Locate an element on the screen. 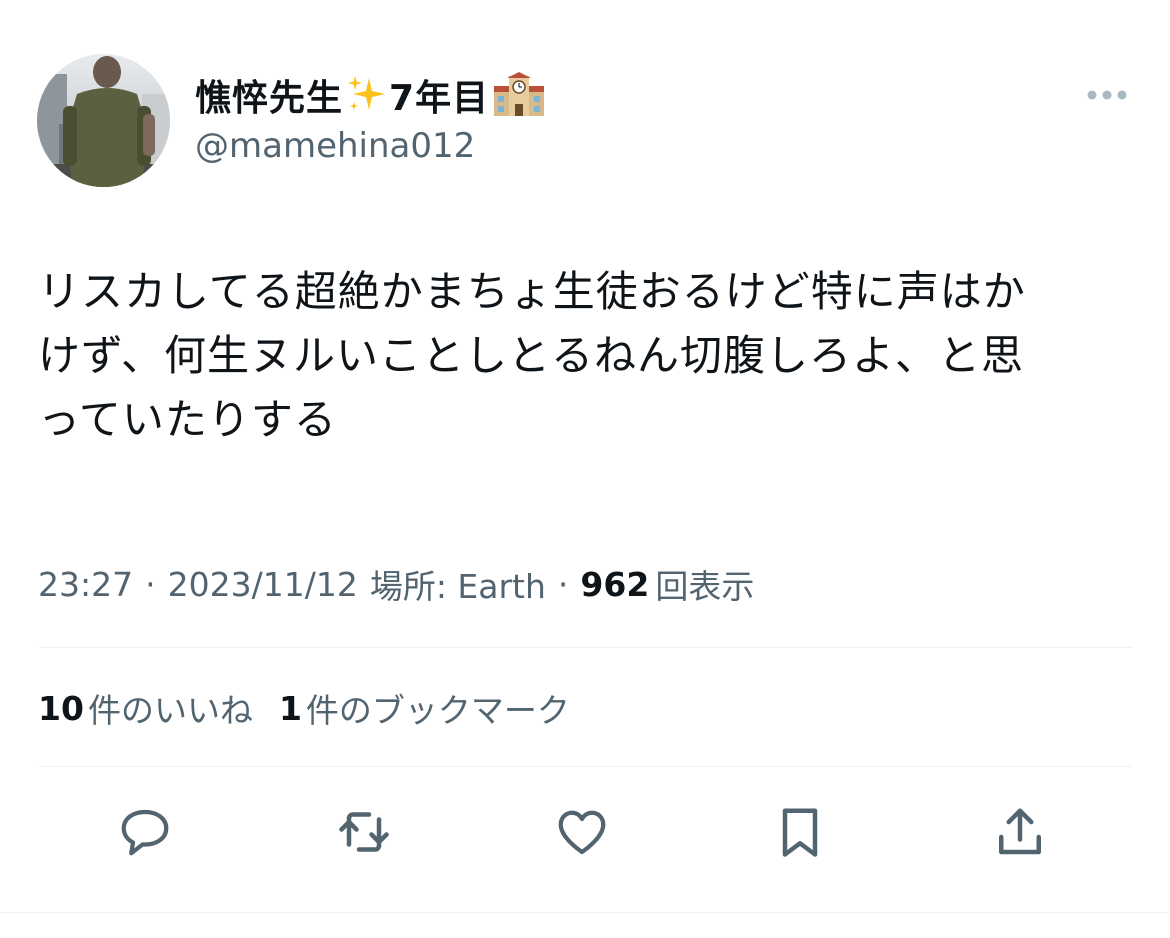 This screenshot has width=1170, height=938. tweet-time: 23:27 is located at coordinates (85, 584).